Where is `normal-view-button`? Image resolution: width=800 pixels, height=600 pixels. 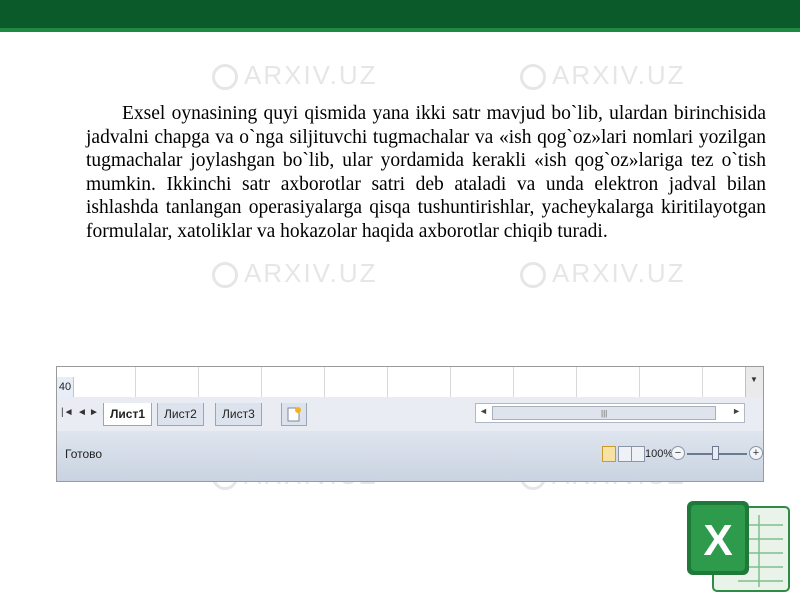 normal-view-button is located at coordinates (609, 454).